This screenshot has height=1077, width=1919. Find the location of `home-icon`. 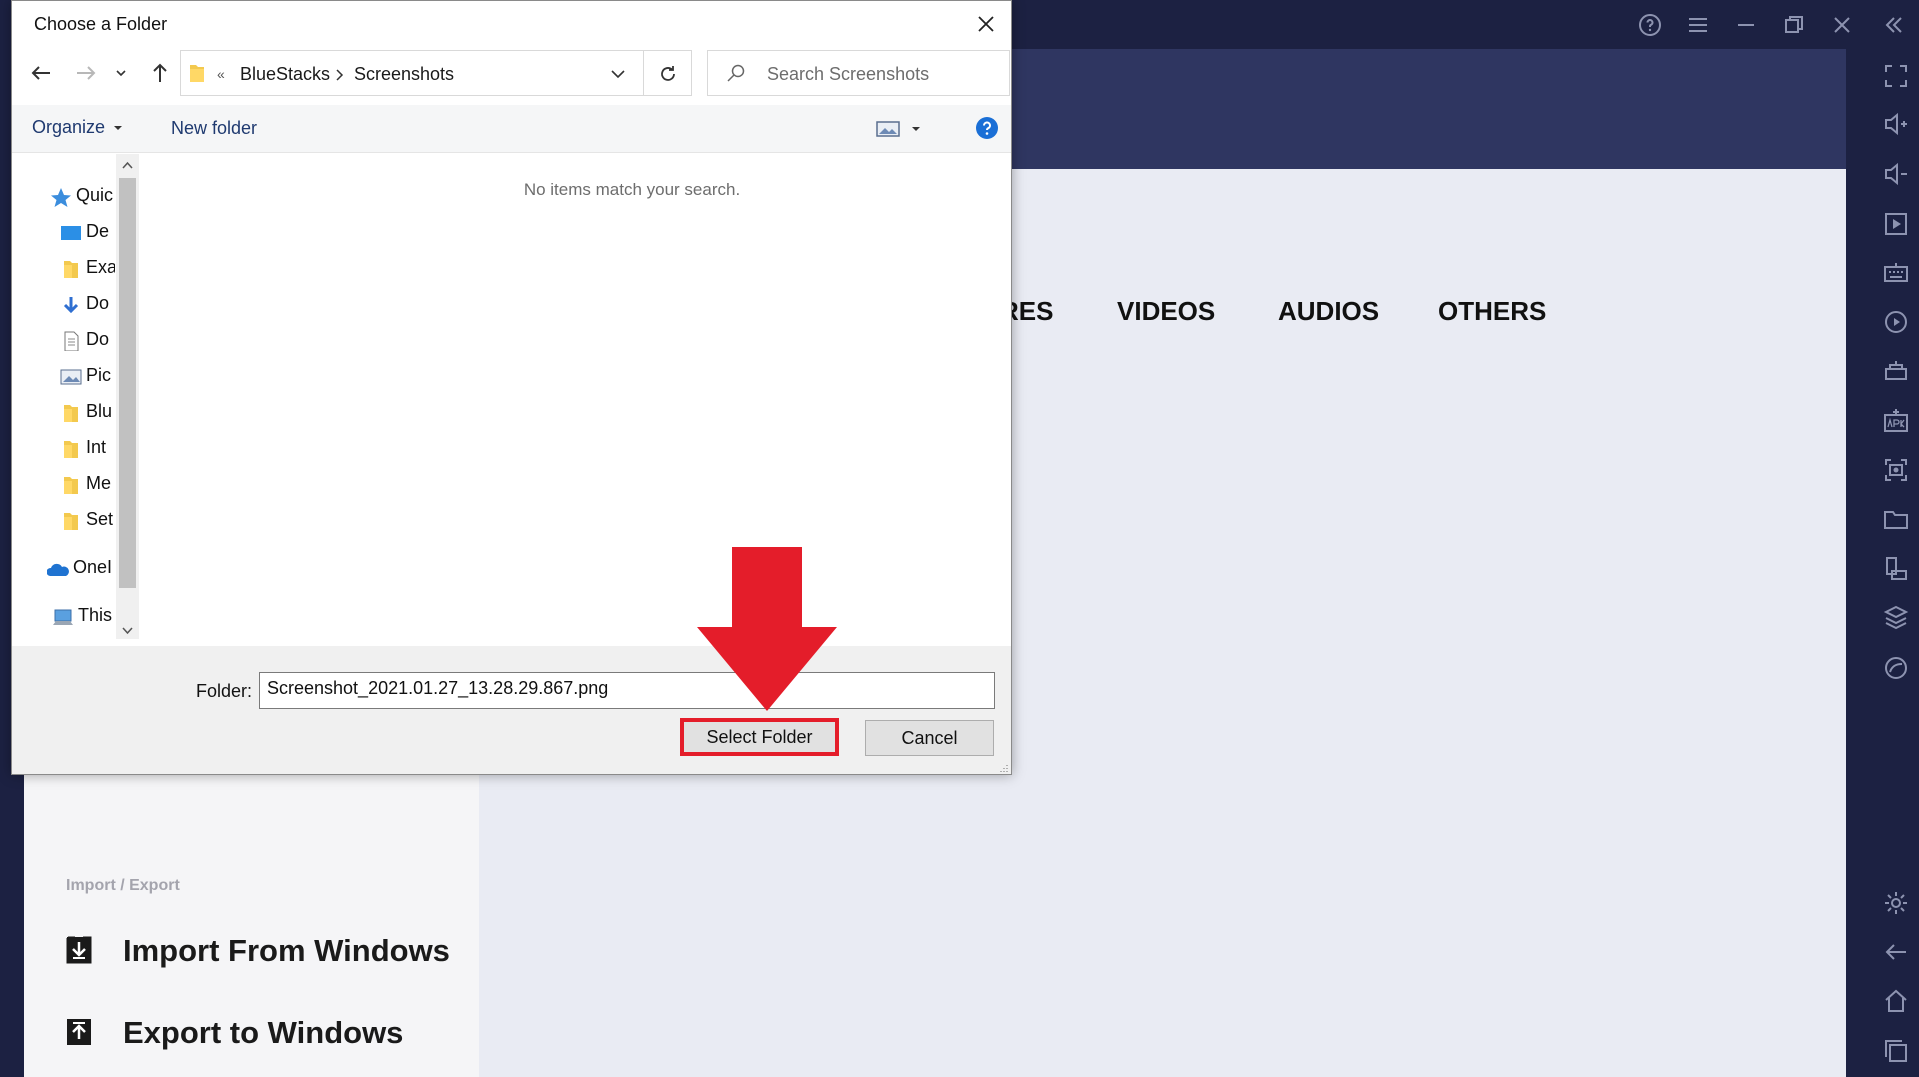

home-icon is located at coordinates (1896, 1001).